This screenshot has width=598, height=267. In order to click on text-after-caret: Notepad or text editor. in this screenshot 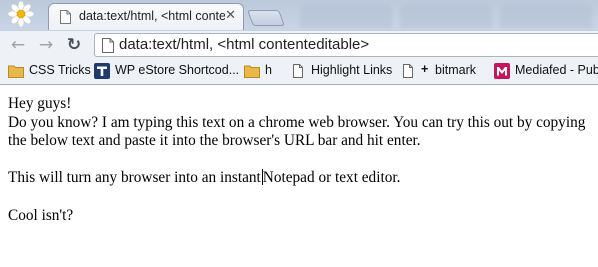, I will do `click(331, 178)`.